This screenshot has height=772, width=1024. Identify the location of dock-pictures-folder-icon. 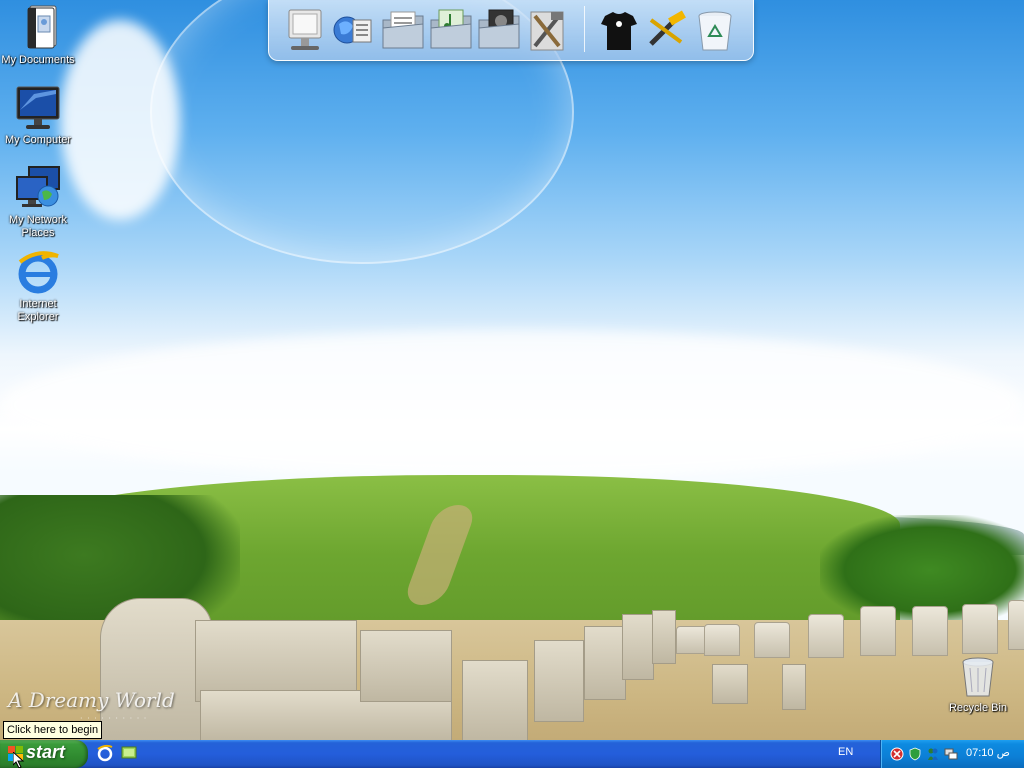
(499, 30).